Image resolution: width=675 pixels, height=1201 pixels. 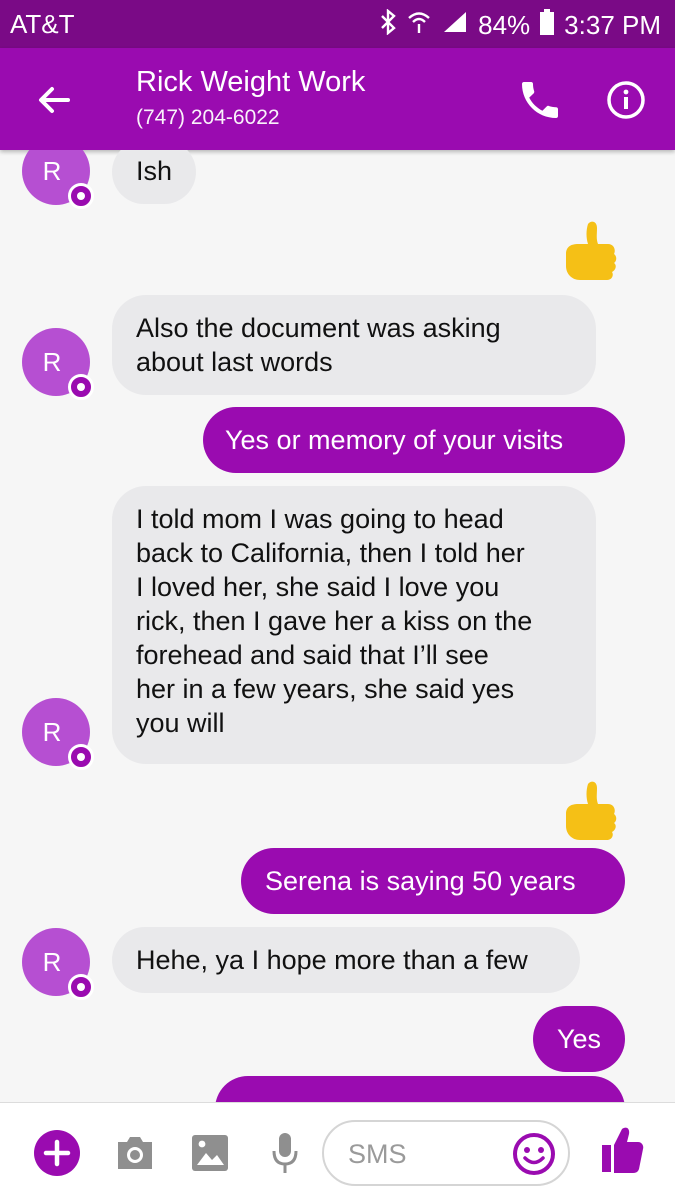 I want to click on gallery-icon, so click(x=210, y=1155).